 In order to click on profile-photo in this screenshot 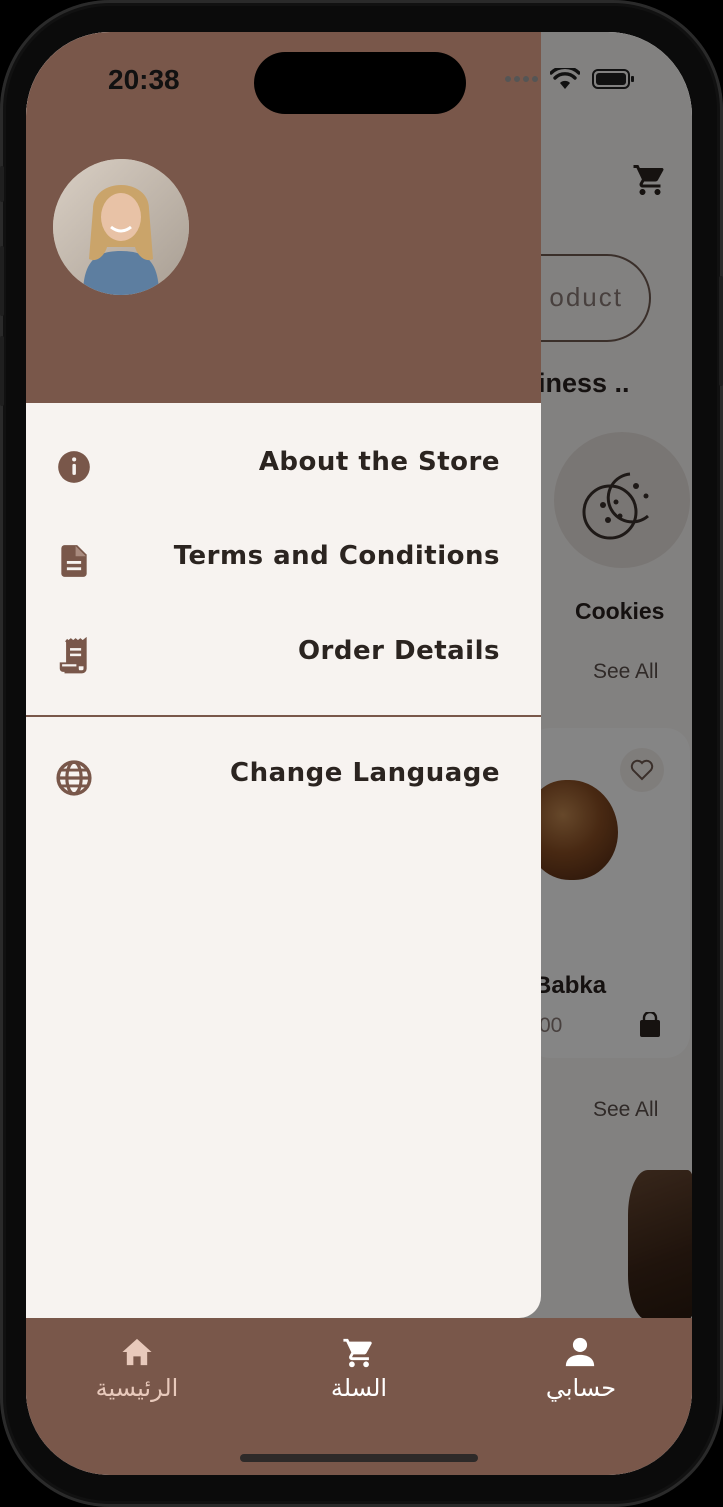, I will do `click(121, 227)`.